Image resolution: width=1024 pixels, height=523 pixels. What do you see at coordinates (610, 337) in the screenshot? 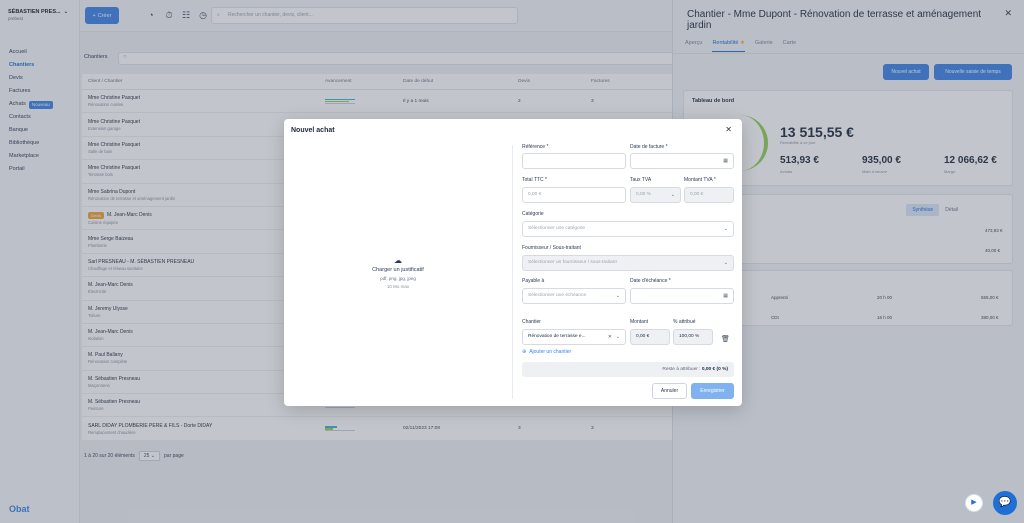
I see `clear-icon: ✕` at bounding box center [610, 337].